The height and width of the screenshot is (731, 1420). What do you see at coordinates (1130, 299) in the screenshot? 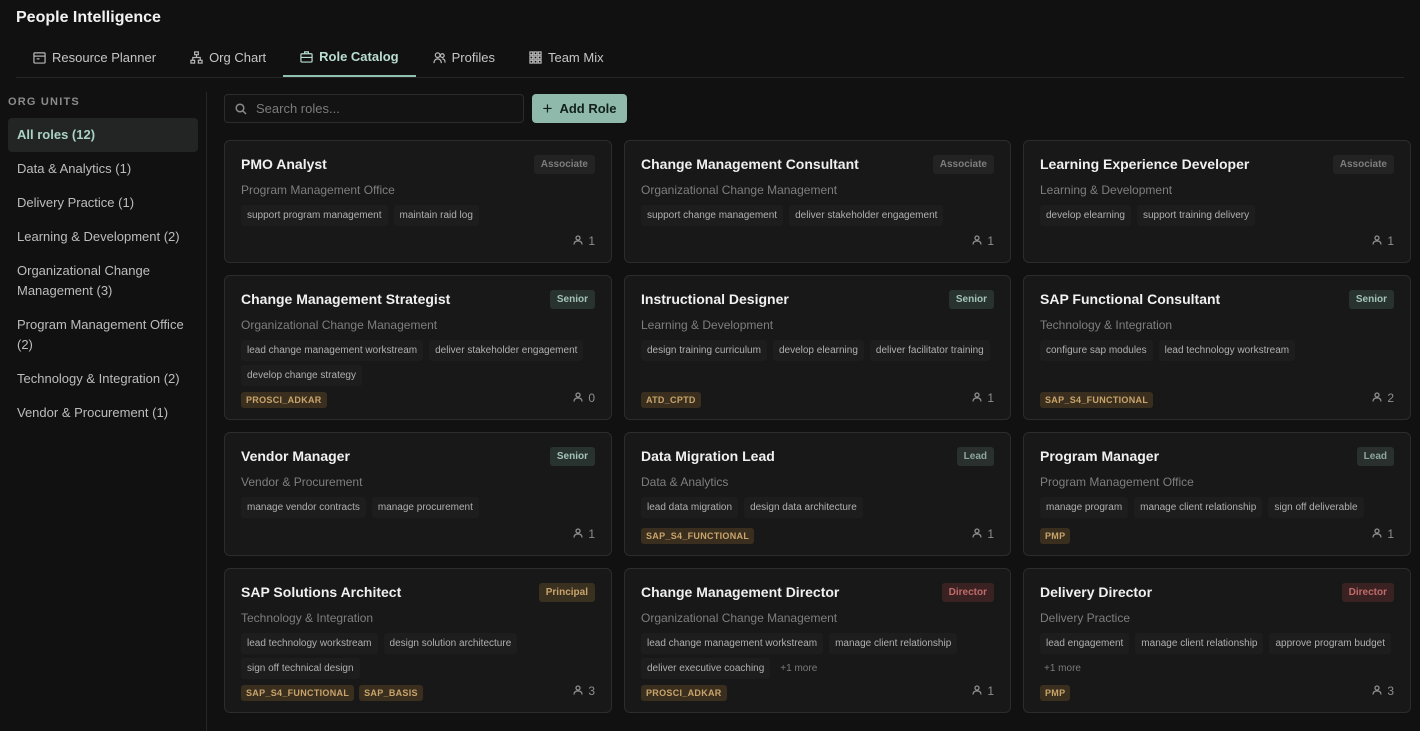
I see `role-title: SAP Functional Consultant` at bounding box center [1130, 299].